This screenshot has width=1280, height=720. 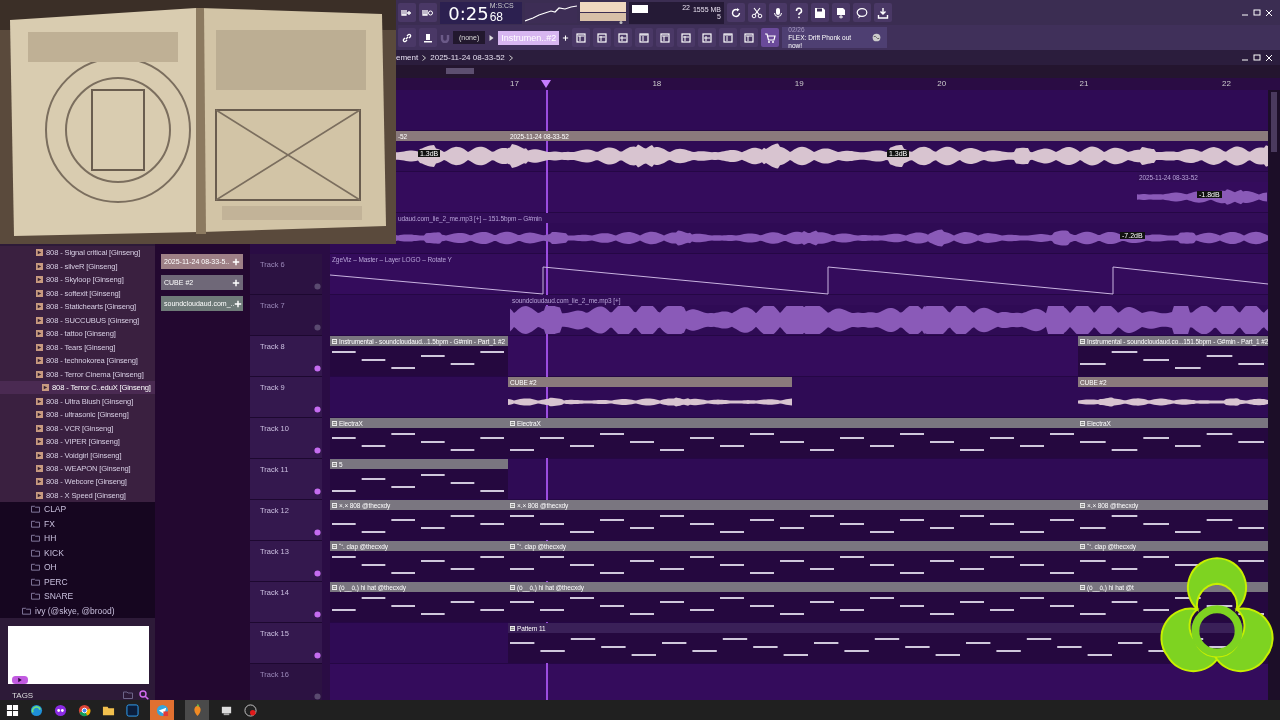 What do you see at coordinates (603, 12) in the screenshot?
I see `volume-meter` at bounding box center [603, 12].